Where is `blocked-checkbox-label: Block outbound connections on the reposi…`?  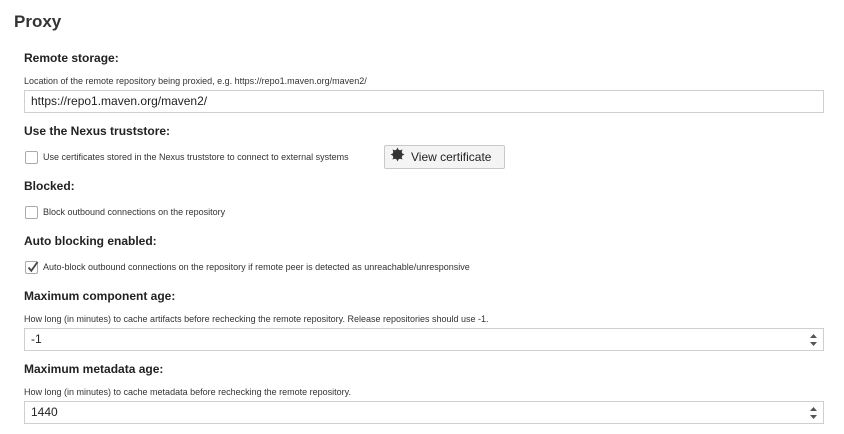 blocked-checkbox-label: Block outbound connections on the reposi… is located at coordinates (134, 212).